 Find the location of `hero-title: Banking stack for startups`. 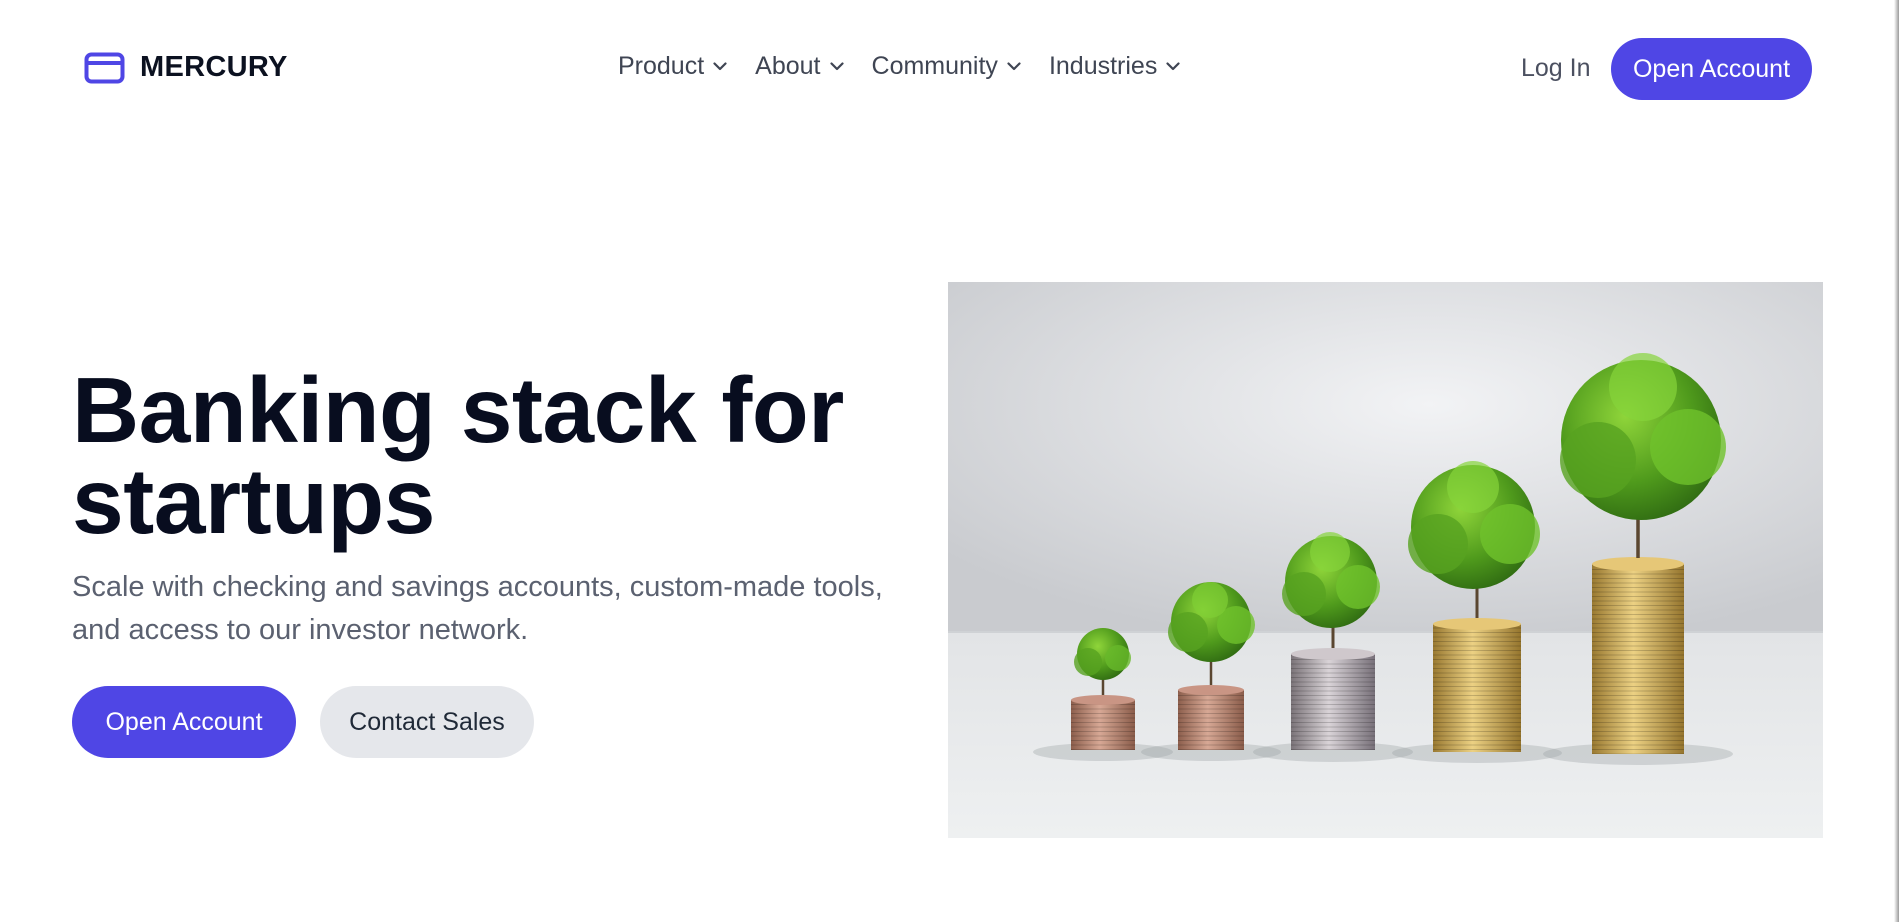

hero-title: Banking stack for startups is located at coordinates (458, 455).